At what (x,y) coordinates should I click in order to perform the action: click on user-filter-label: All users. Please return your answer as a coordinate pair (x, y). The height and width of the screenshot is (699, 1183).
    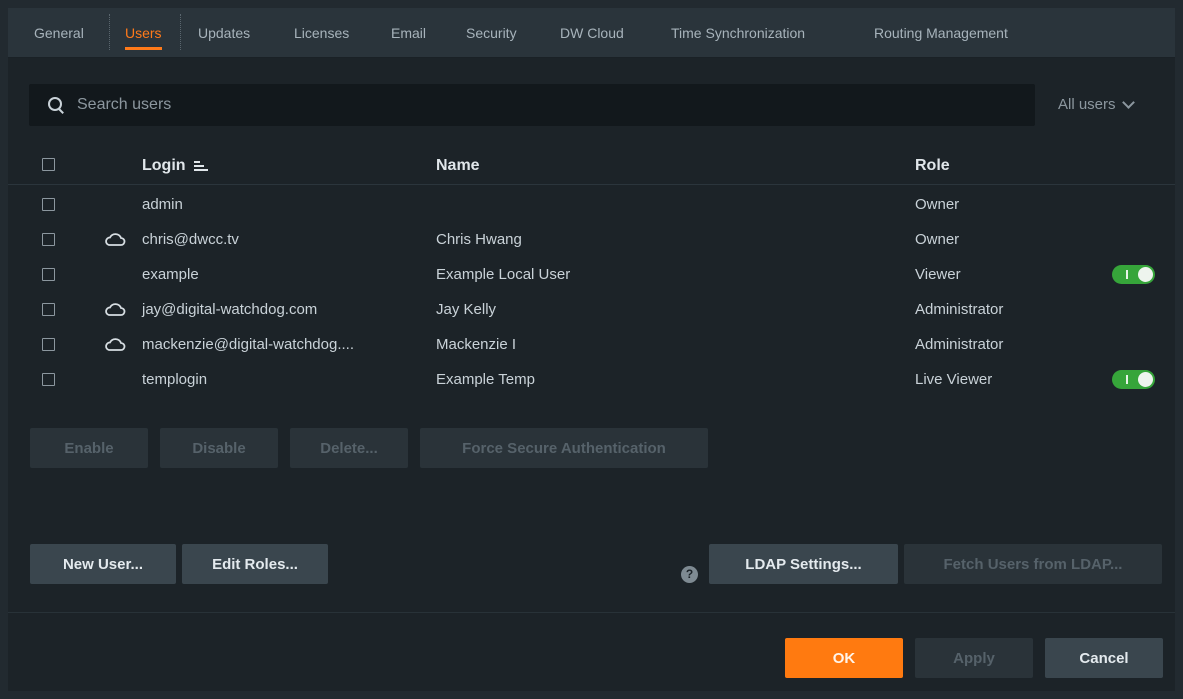
    Looking at the image, I should click on (1087, 104).